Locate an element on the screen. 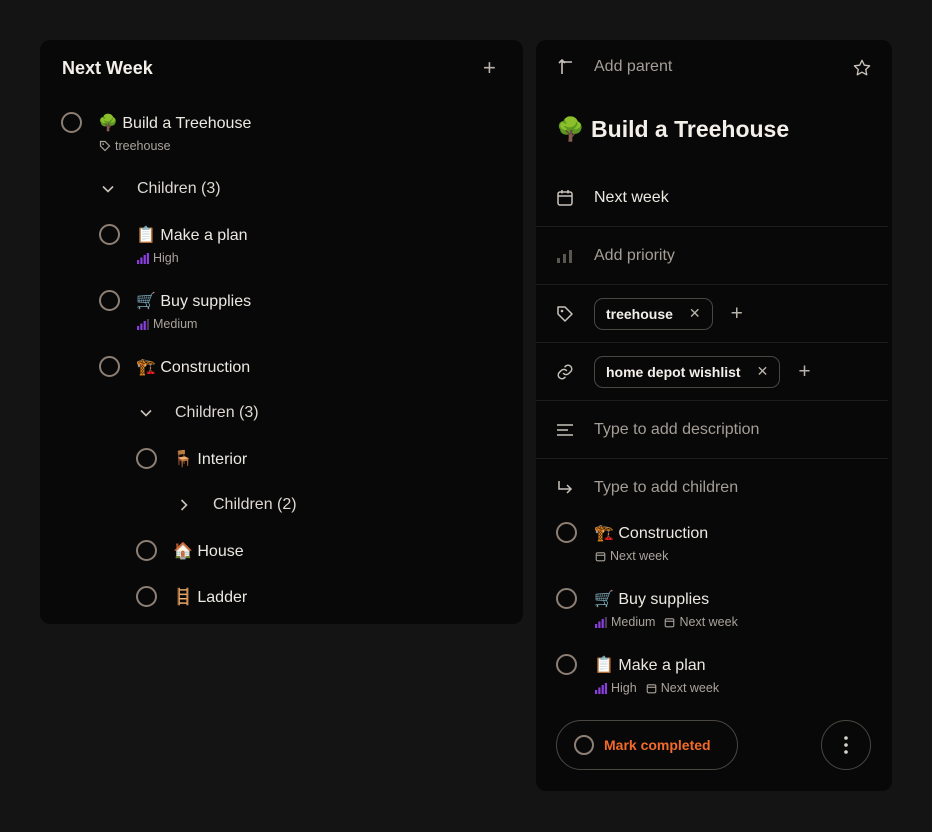  add-link-button: + is located at coordinates (804, 371).